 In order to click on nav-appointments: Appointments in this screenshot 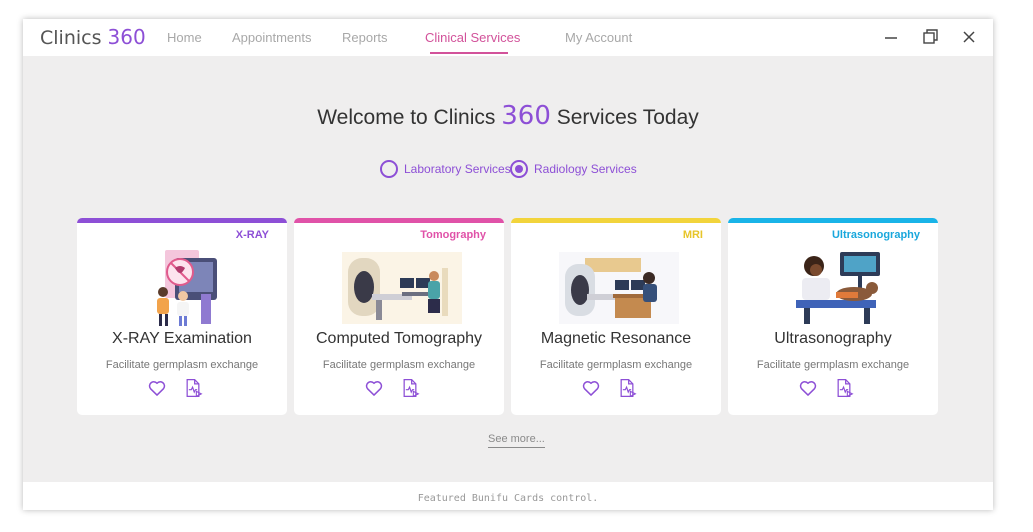, I will do `click(272, 37)`.